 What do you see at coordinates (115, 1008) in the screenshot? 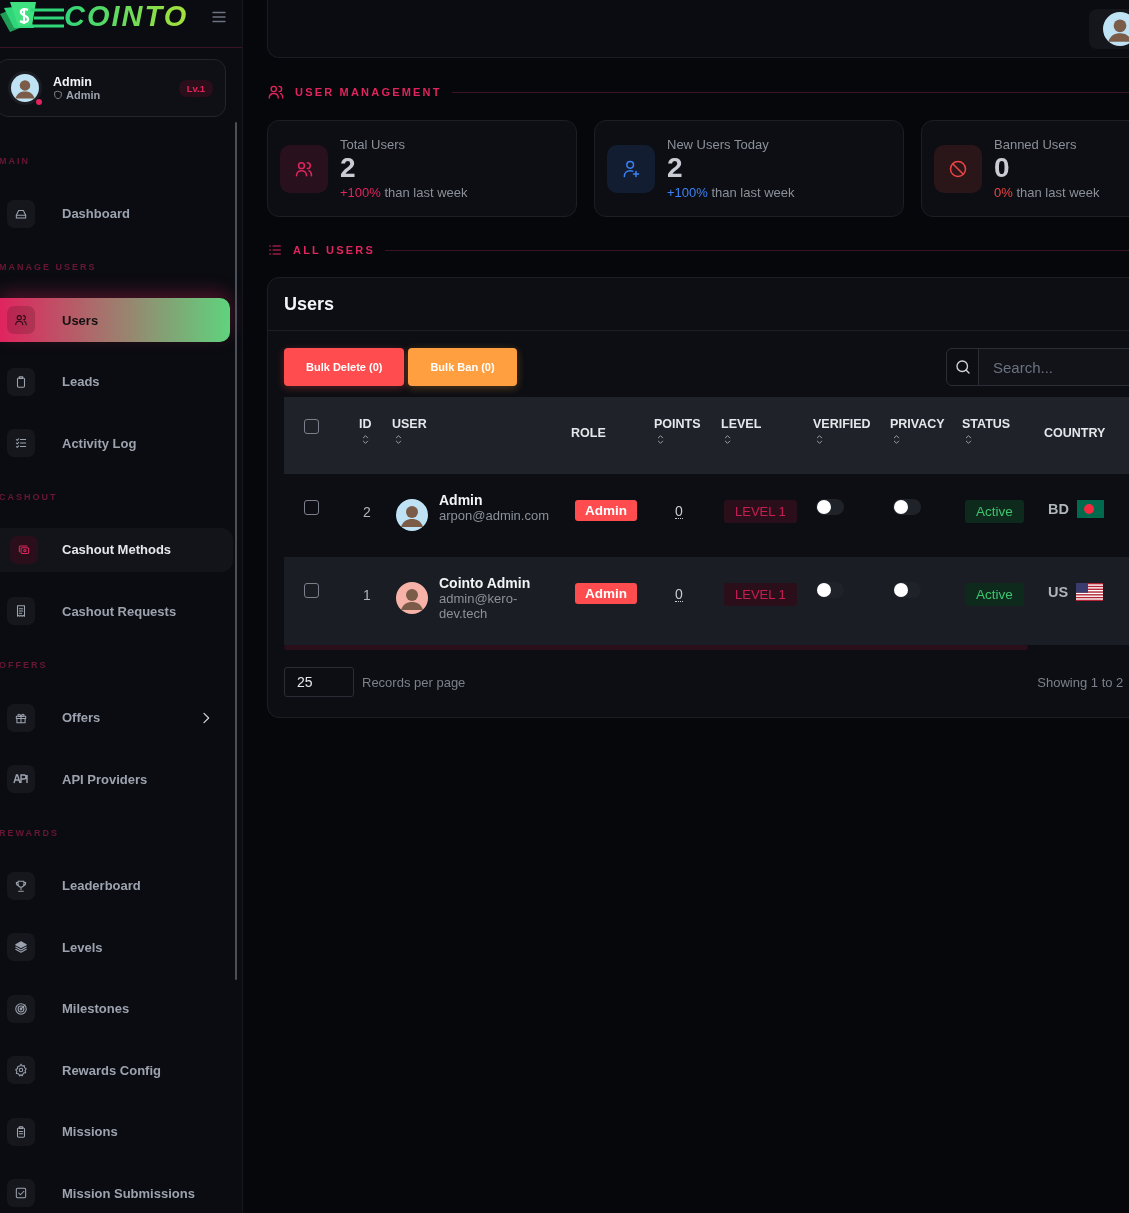
I see `sidebar-item: Milestones` at bounding box center [115, 1008].